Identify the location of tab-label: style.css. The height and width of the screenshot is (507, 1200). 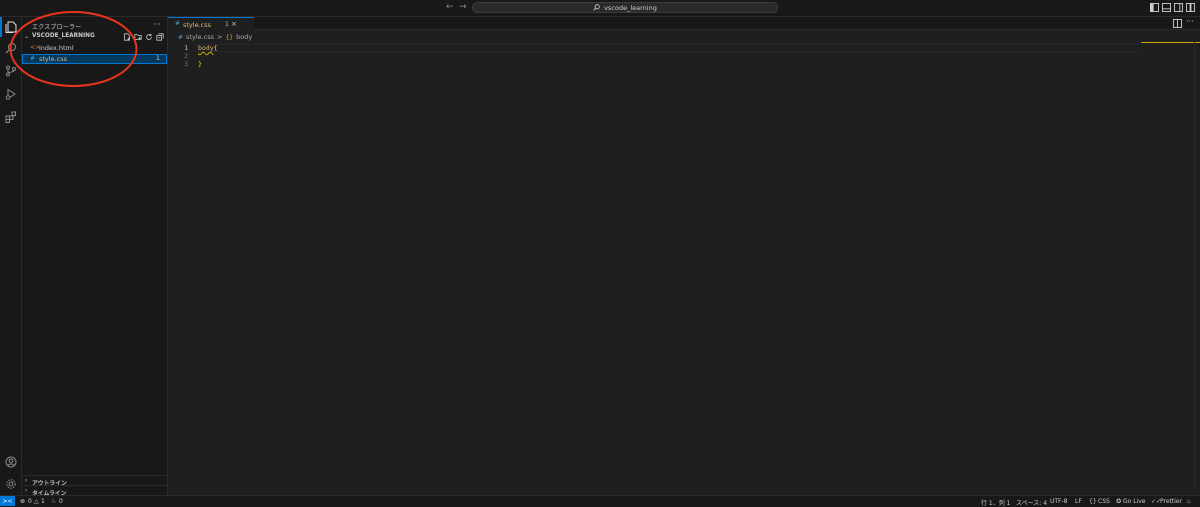
(197, 24).